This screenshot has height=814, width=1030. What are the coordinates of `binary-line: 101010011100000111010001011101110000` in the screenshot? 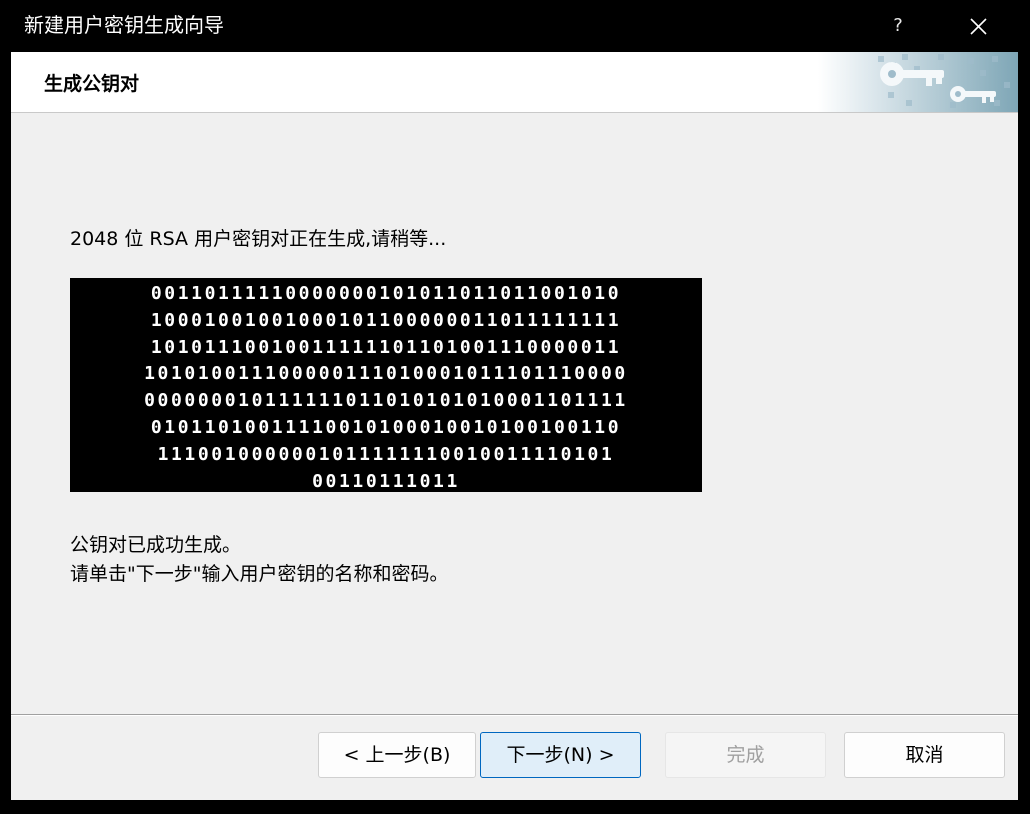 It's located at (386, 374).